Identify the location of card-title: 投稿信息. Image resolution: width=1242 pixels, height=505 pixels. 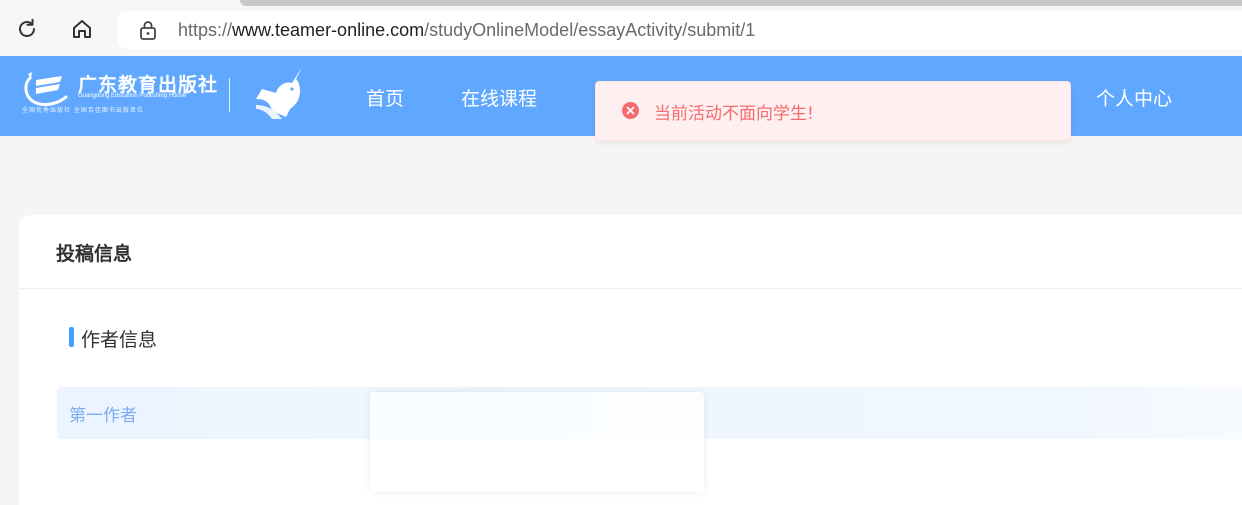
(94, 254).